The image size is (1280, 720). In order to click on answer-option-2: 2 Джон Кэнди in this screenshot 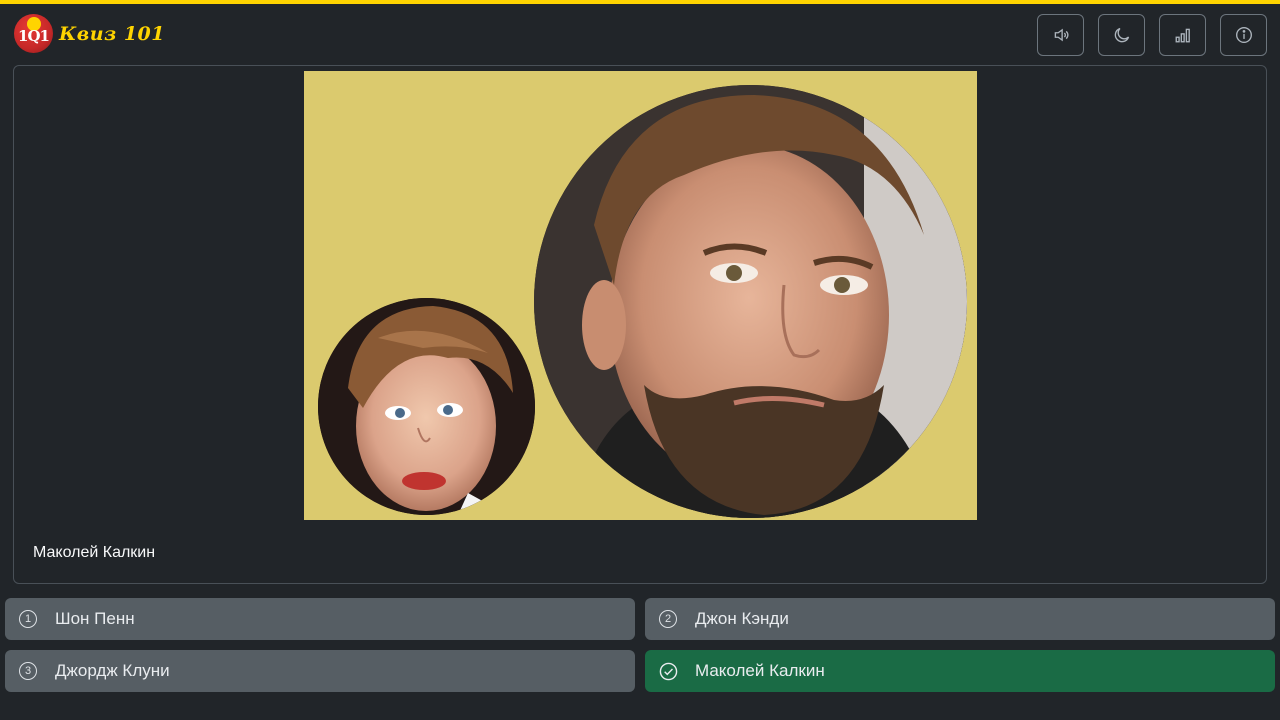, I will do `click(960, 619)`.